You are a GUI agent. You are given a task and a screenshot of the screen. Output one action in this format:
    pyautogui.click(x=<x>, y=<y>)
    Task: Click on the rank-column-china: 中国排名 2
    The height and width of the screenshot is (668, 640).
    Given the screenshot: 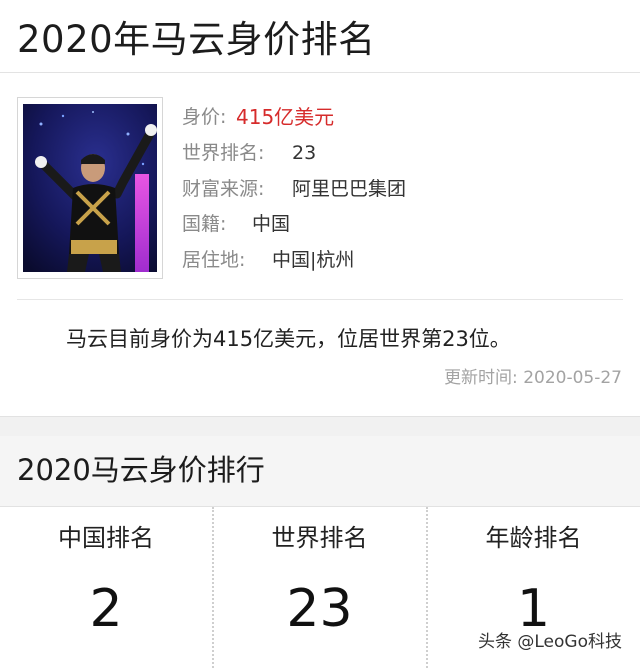 What is the action you would take?
    pyautogui.click(x=106, y=587)
    